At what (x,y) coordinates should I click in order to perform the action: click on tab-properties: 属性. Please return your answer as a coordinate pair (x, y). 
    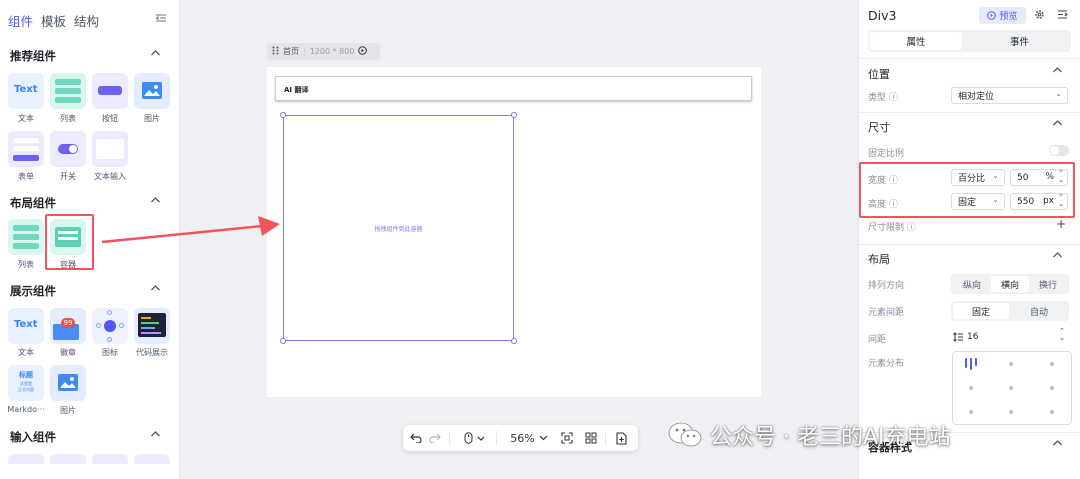
    Looking at the image, I should click on (916, 41).